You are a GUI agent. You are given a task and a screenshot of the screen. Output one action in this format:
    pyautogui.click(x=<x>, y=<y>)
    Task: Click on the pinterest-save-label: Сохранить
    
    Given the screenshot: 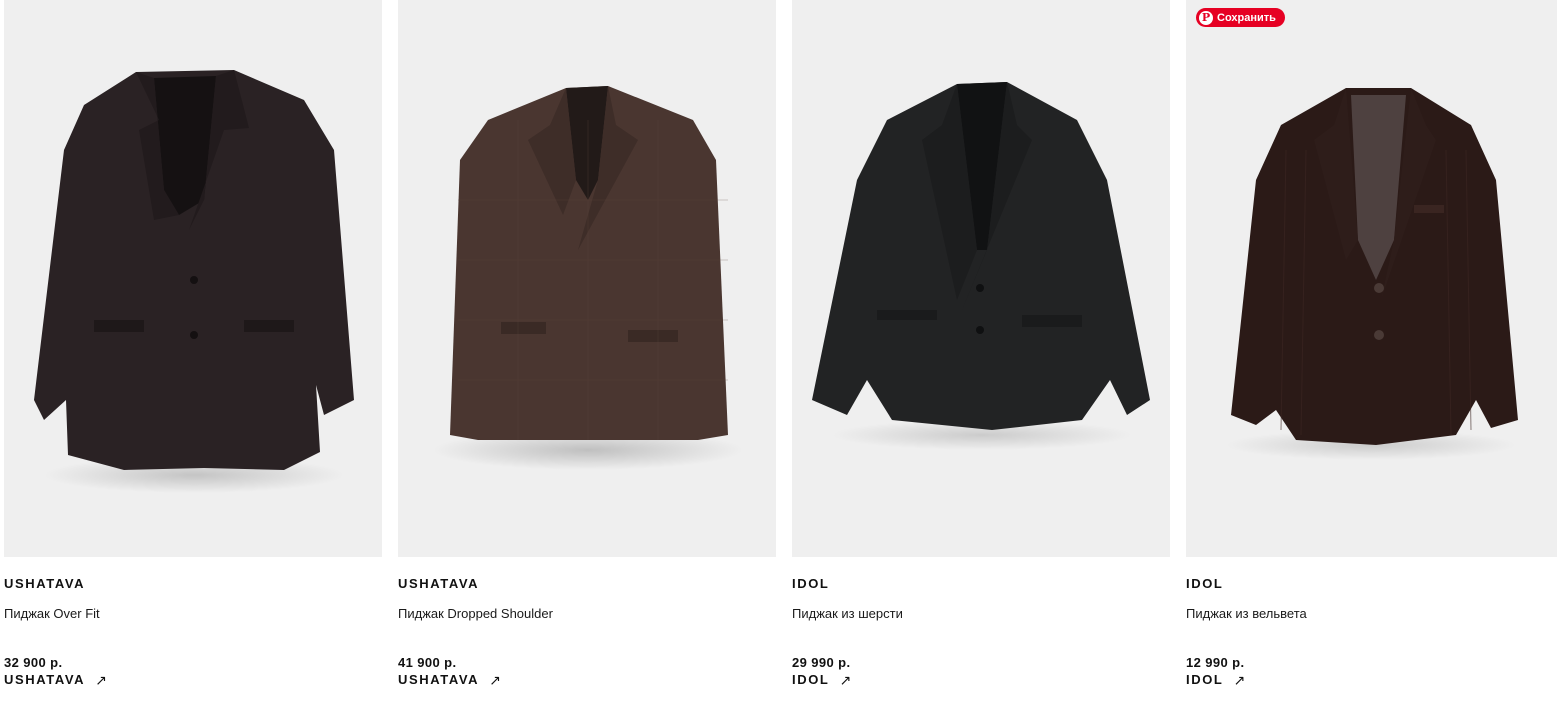 What is the action you would take?
    pyautogui.click(x=1246, y=17)
    